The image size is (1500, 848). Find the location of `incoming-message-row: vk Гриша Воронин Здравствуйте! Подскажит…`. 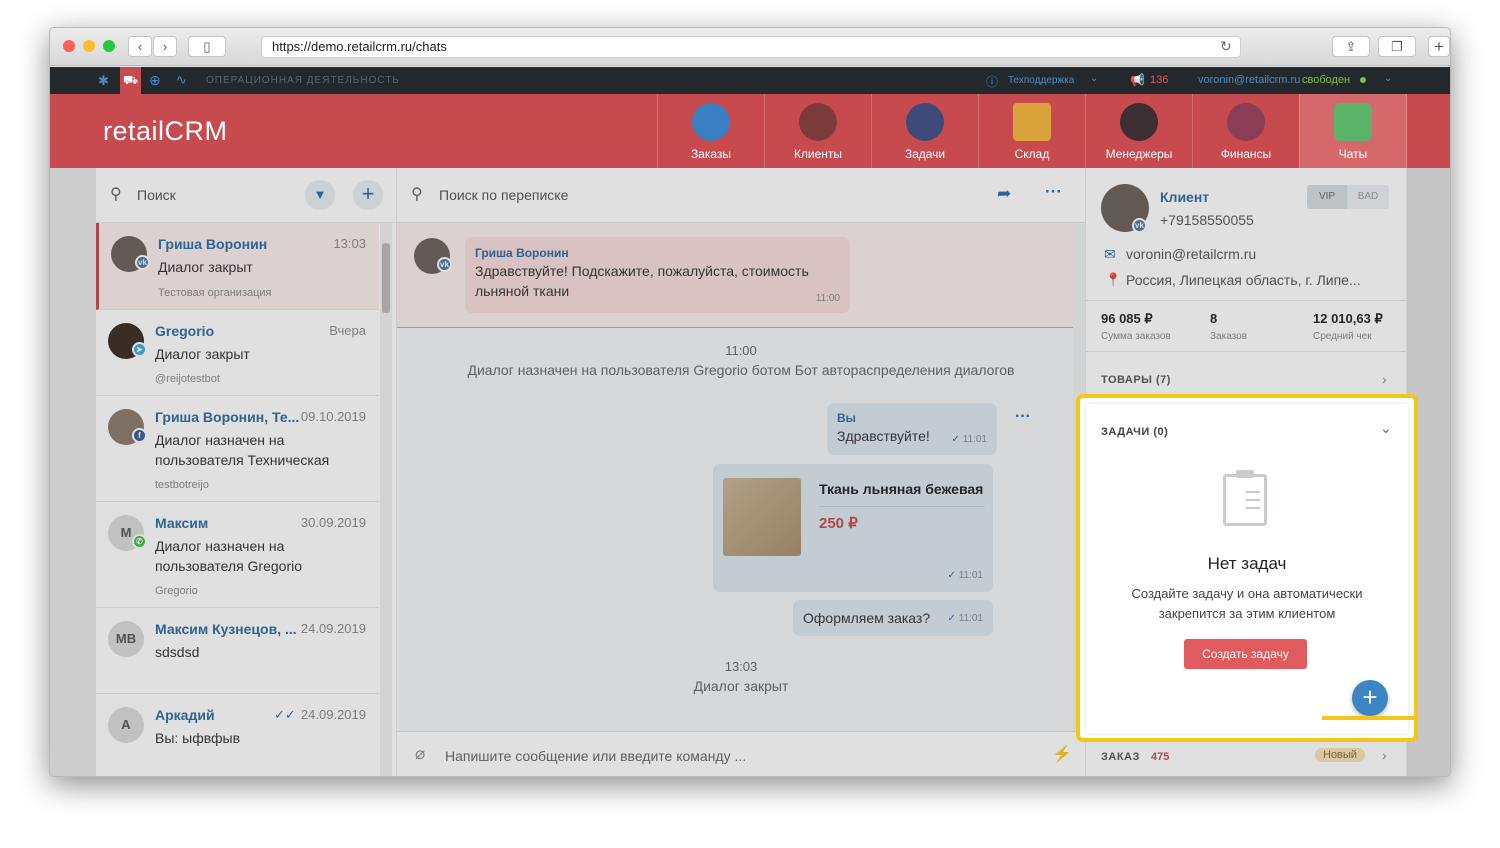

incoming-message-row: vk Гриша Воронин Здравствуйте! Подскажит… is located at coordinates (741, 276).